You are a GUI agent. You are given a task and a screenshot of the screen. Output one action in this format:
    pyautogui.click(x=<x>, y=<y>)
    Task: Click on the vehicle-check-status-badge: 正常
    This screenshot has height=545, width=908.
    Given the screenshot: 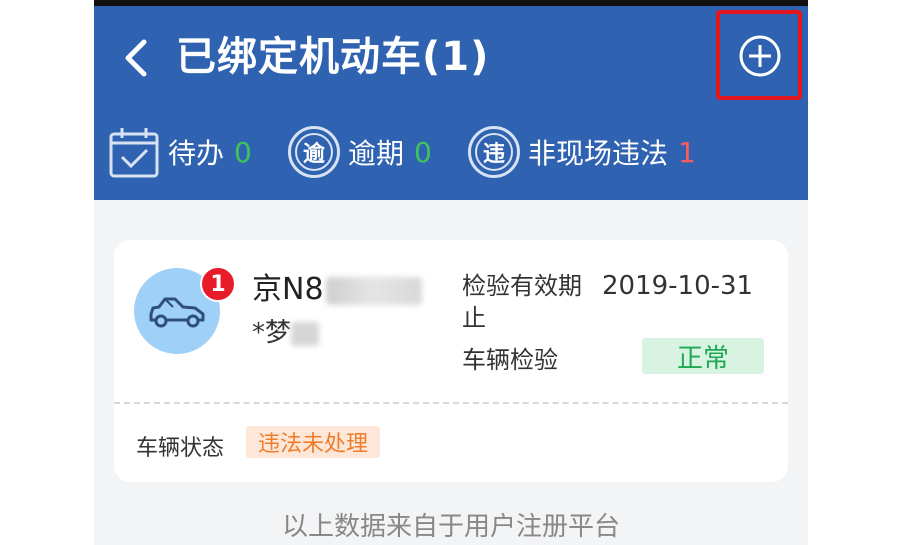 What is the action you would take?
    pyautogui.click(x=703, y=356)
    